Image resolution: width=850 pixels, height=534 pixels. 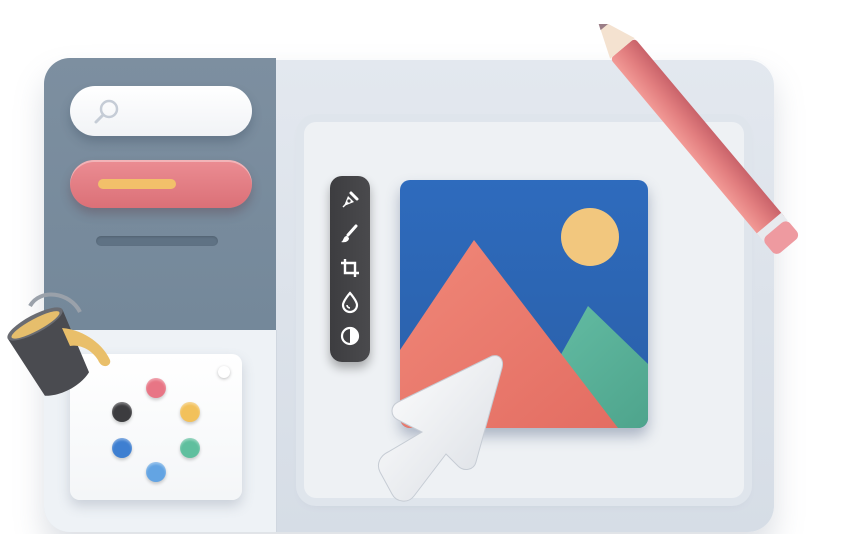 What do you see at coordinates (190, 448) in the screenshot?
I see `swatch-teal` at bounding box center [190, 448].